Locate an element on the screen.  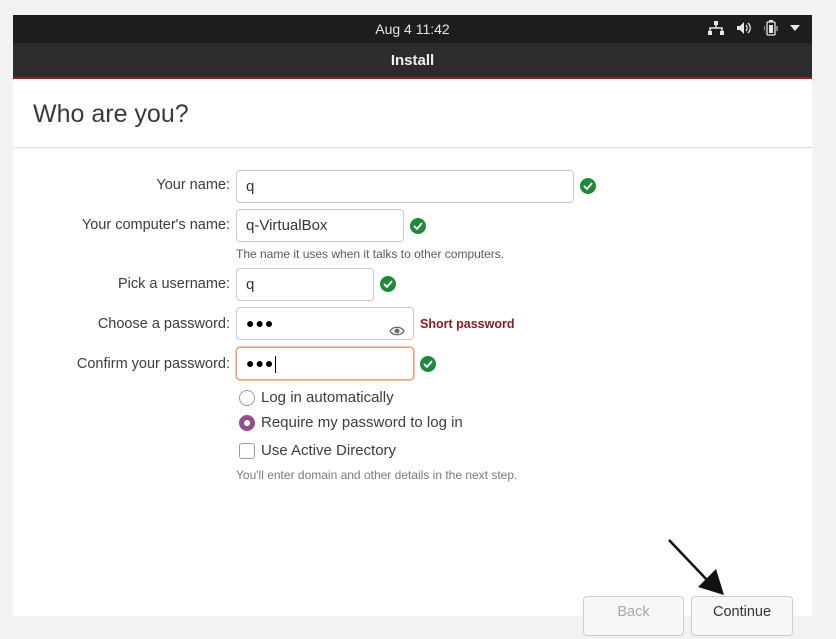
system-menu-chevron-icon is located at coordinates (795, 28).